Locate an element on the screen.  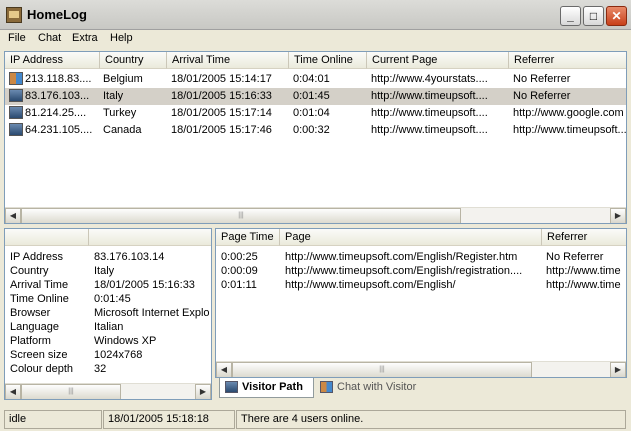
visitor-online: 0:01:45 is located at coordinates (311, 96).